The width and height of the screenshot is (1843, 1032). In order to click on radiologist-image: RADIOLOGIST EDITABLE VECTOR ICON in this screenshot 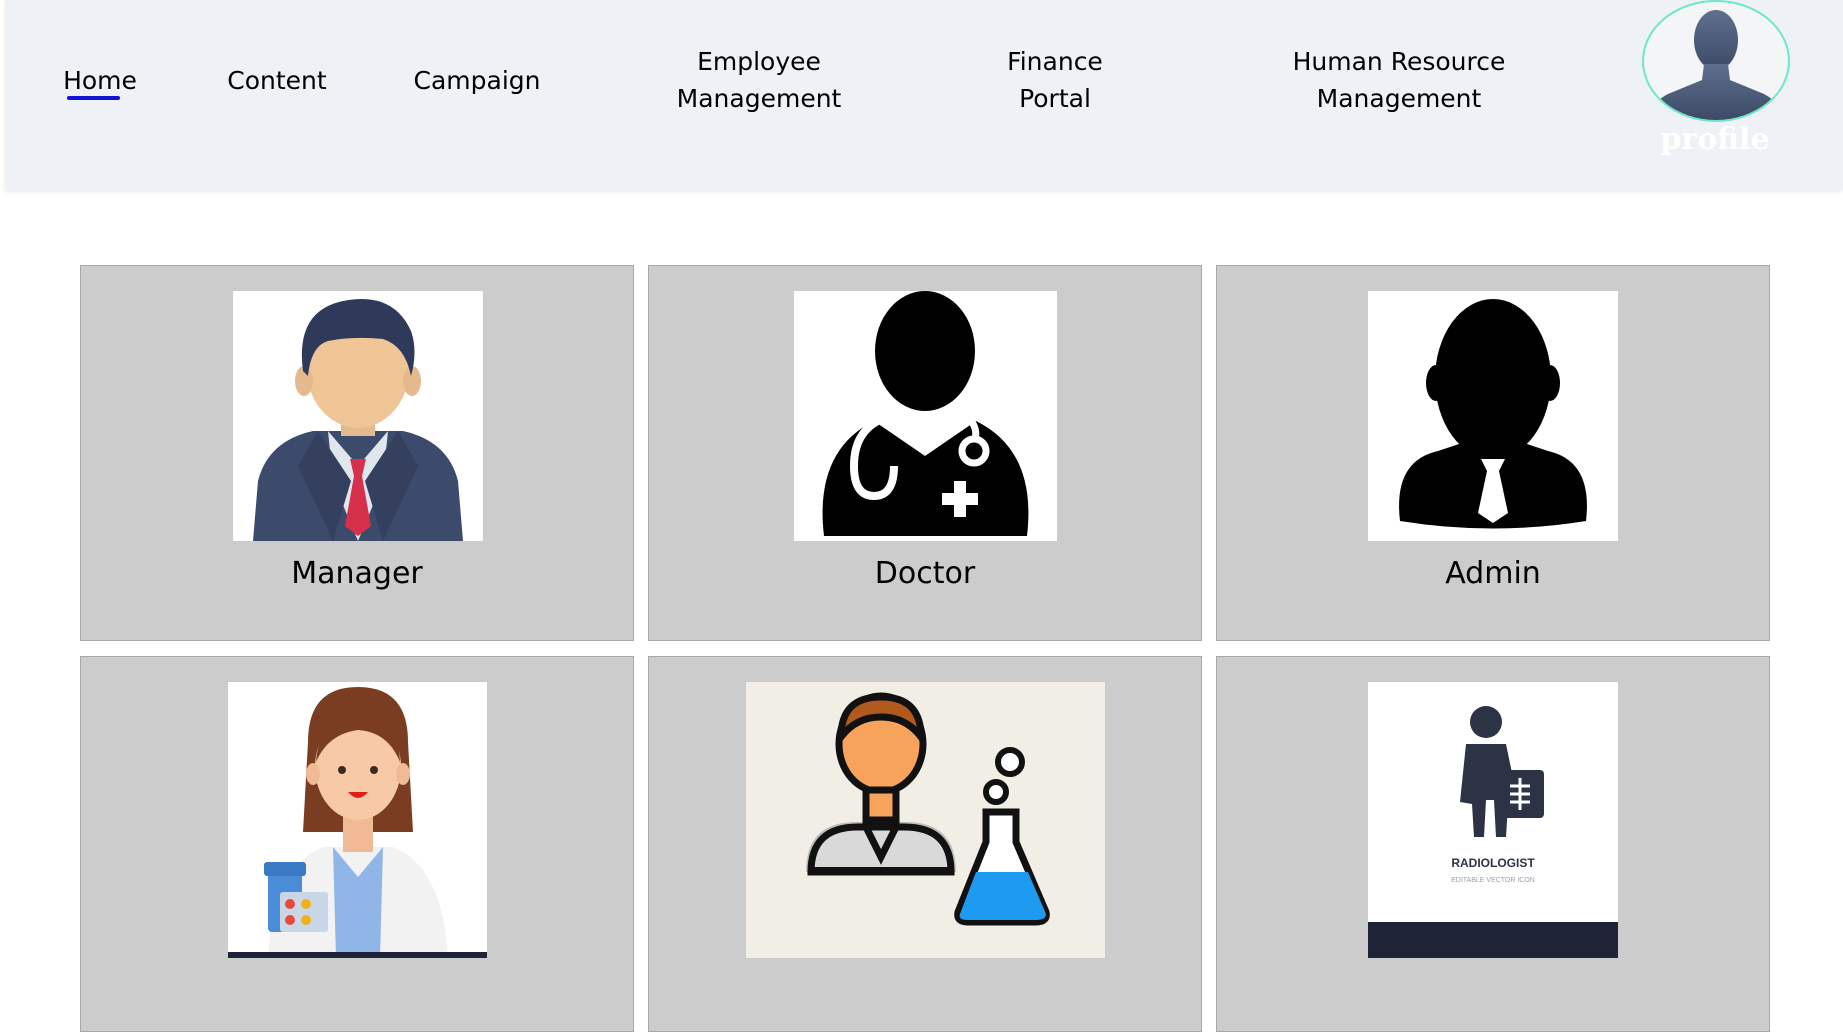, I will do `click(1493, 820)`.